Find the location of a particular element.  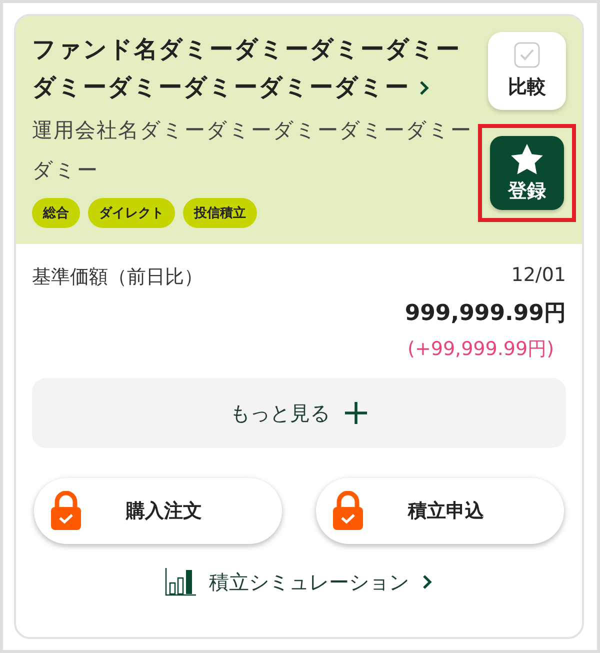

price-date: 12/01 is located at coordinates (538, 276).